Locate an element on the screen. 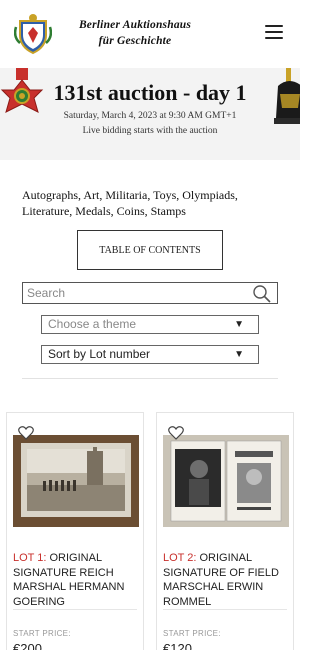 The height and width of the screenshot is (650, 320). search-box is located at coordinates (150, 293).